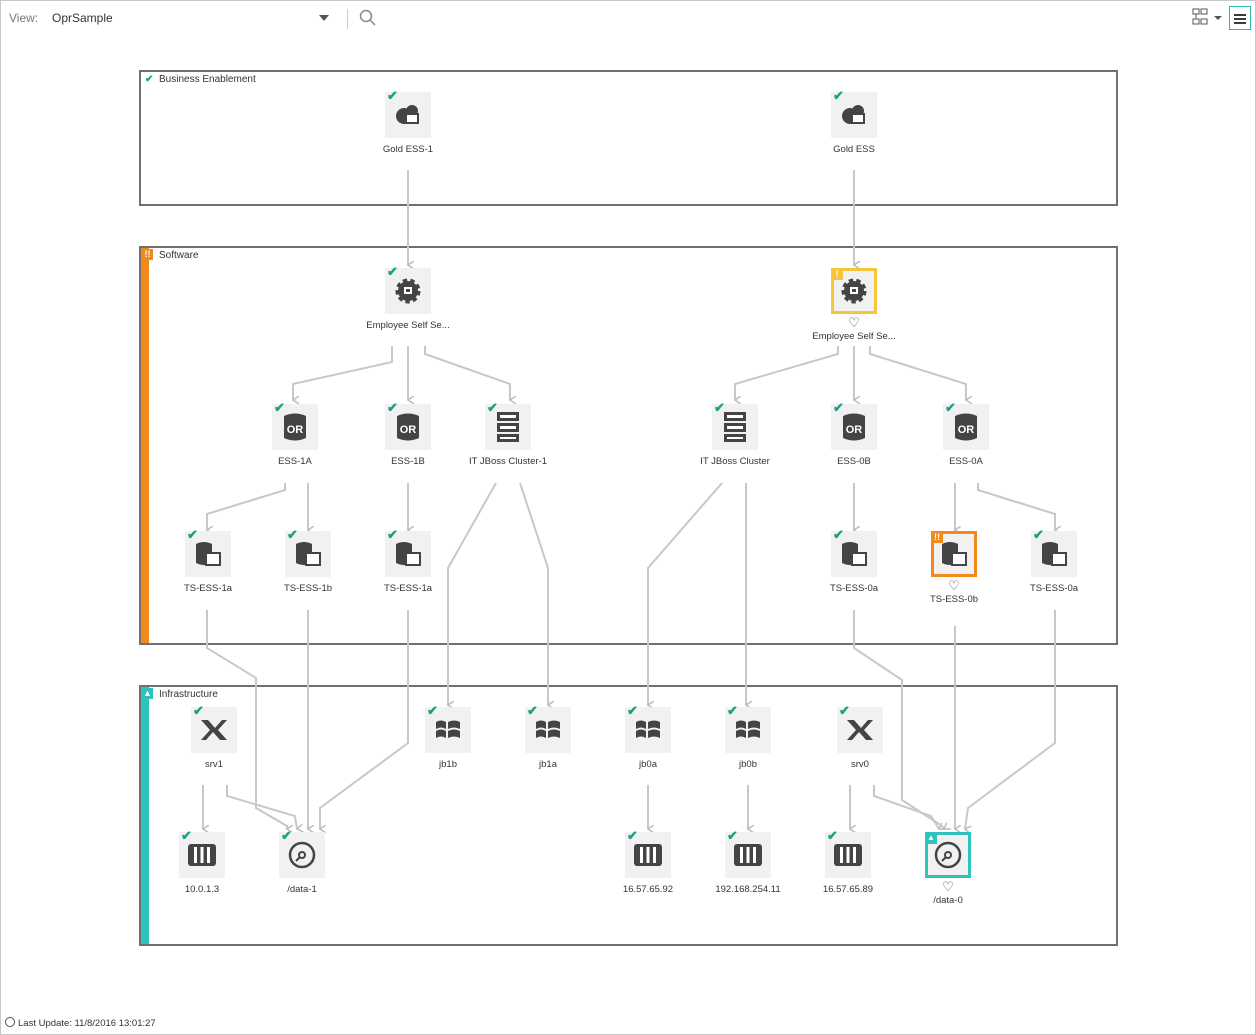  Describe the element at coordinates (954, 554) in the screenshot. I see `tablespace-icon: !!` at that location.